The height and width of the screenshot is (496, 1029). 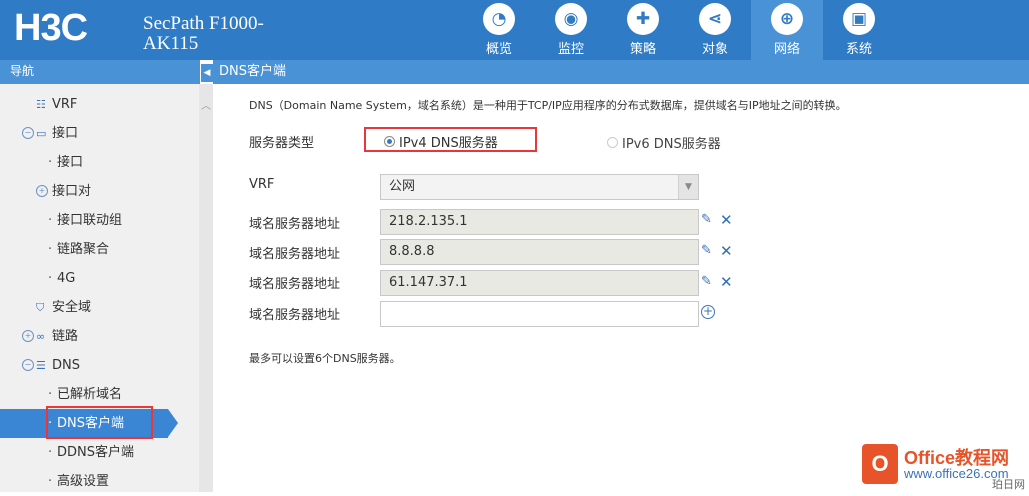 I want to click on ipv6-radio: IPv6 DNS服务器, so click(x=664, y=142).